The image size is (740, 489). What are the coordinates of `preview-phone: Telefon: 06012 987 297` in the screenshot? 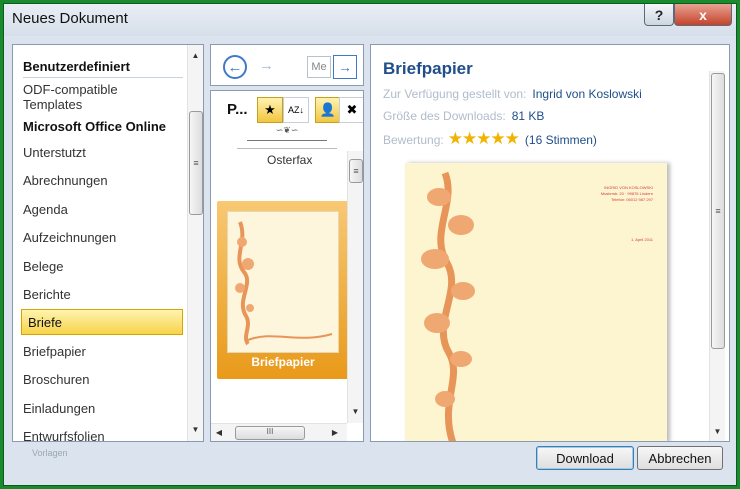 It's located at (632, 199).